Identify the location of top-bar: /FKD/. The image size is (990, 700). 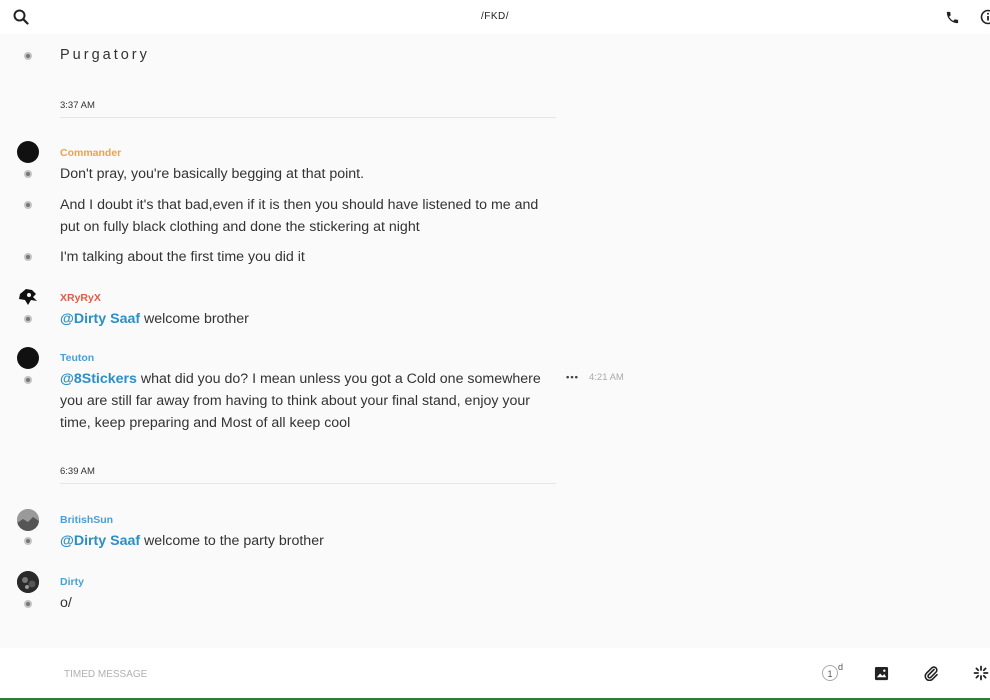
(495, 17).